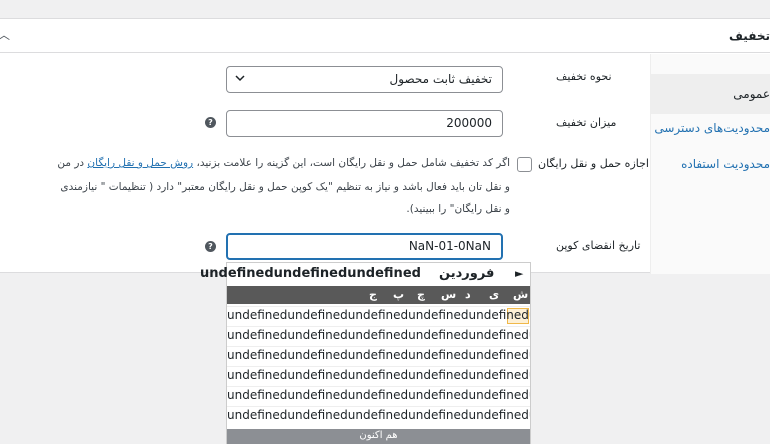 This screenshot has height=444, width=770. What do you see at coordinates (494, 294) in the screenshot?
I see `weekday-label: ی` at bounding box center [494, 294].